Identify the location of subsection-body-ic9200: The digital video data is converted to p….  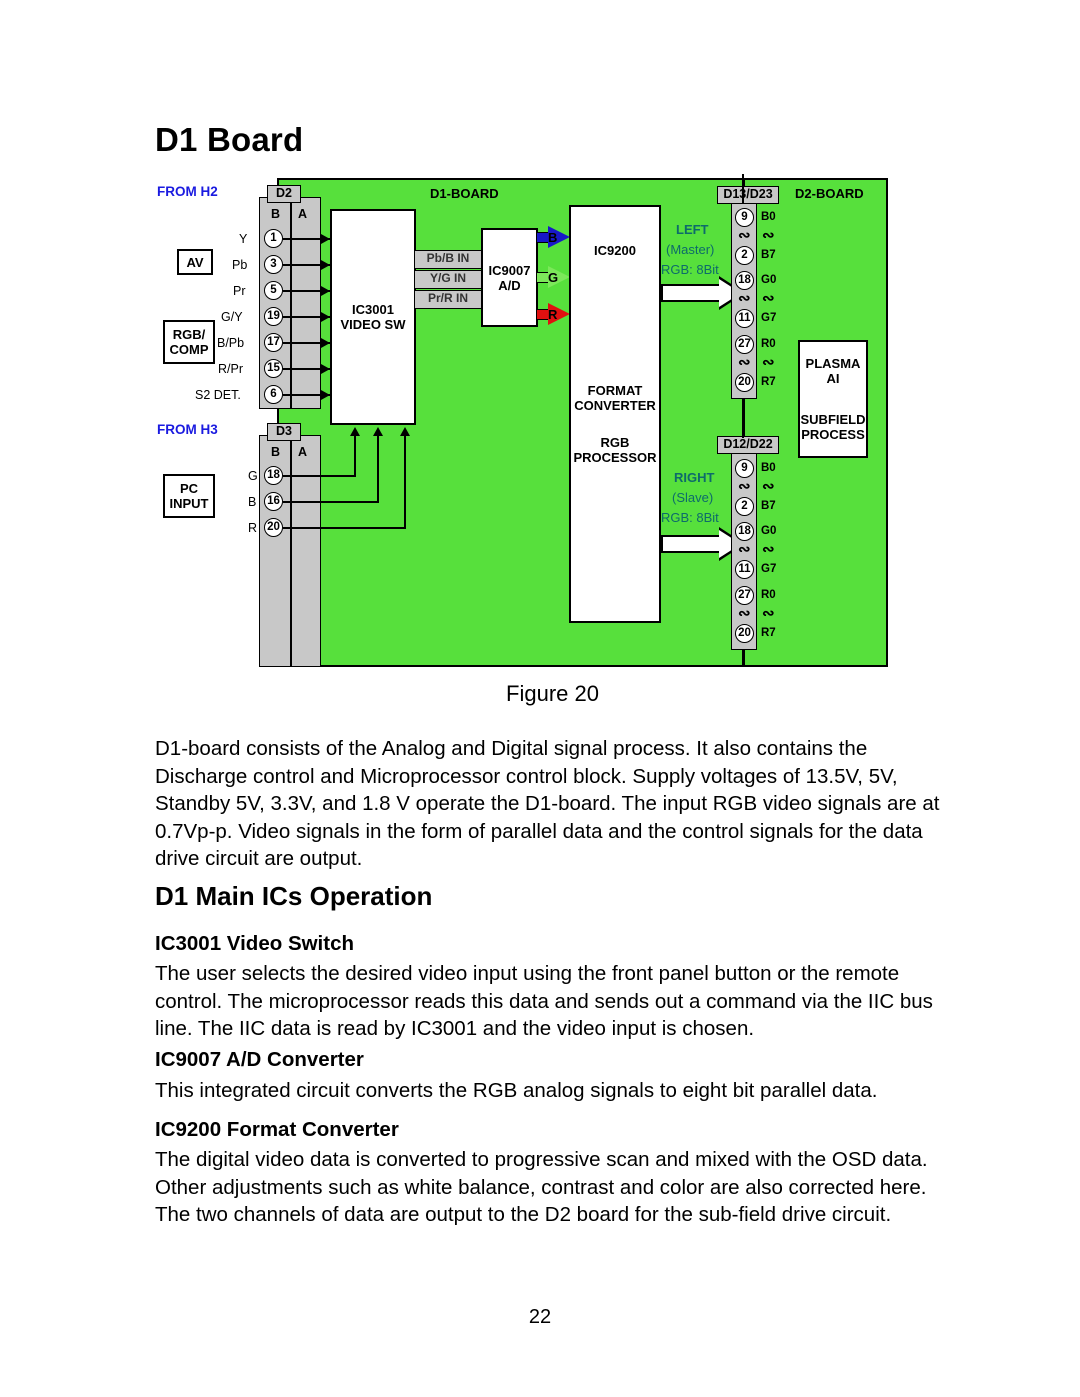
(541, 1187).